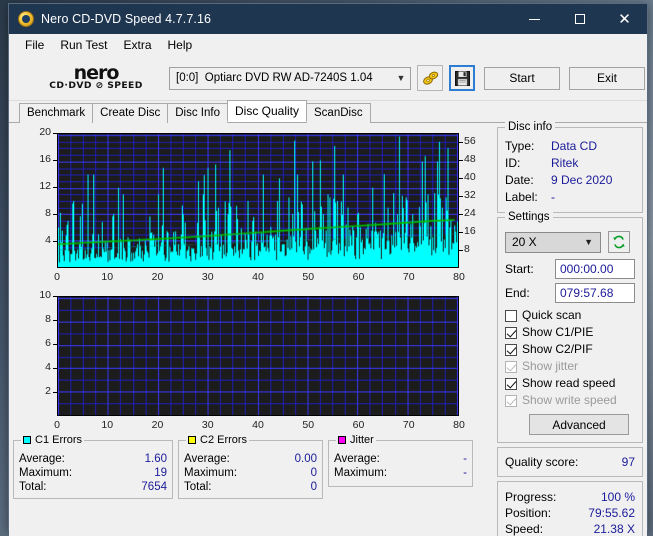  I want to click on disc-id-key: ID:, so click(513, 163).